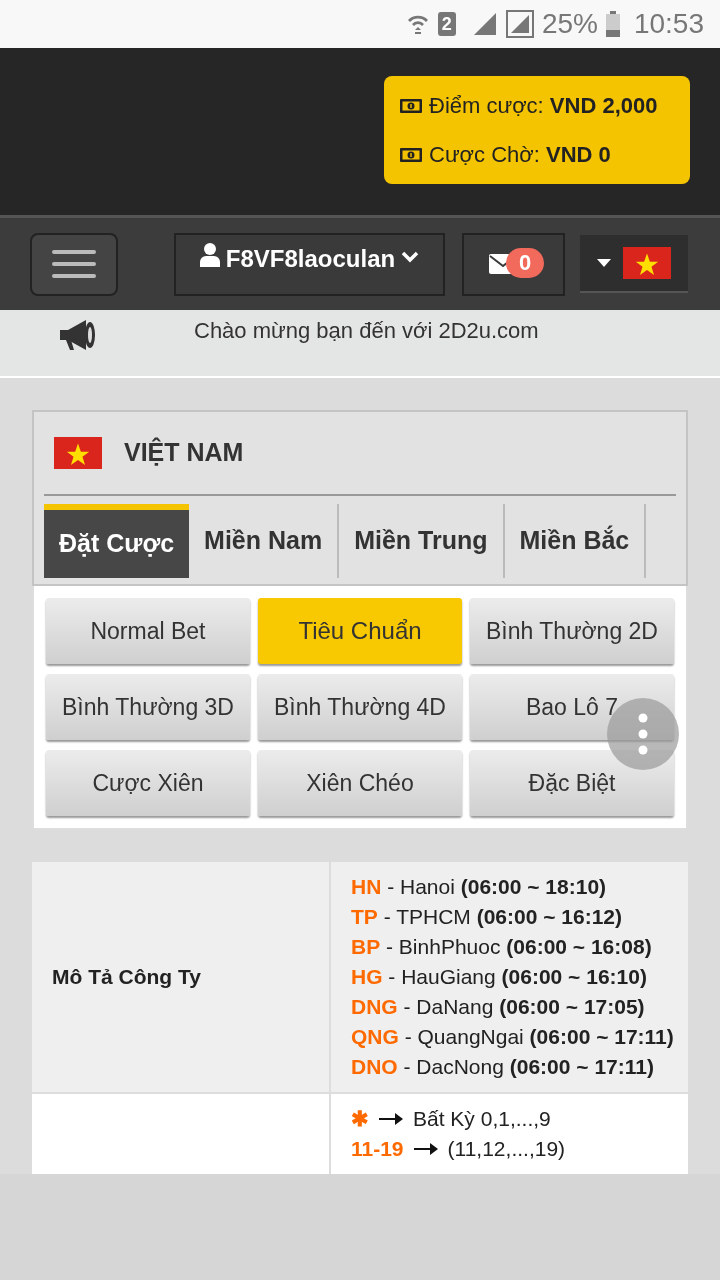 The height and width of the screenshot is (1280, 720). Describe the element at coordinates (366, 331) in the screenshot. I see `welcome-message: Chào mừng bạn đến với 2D2u.com` at that location.